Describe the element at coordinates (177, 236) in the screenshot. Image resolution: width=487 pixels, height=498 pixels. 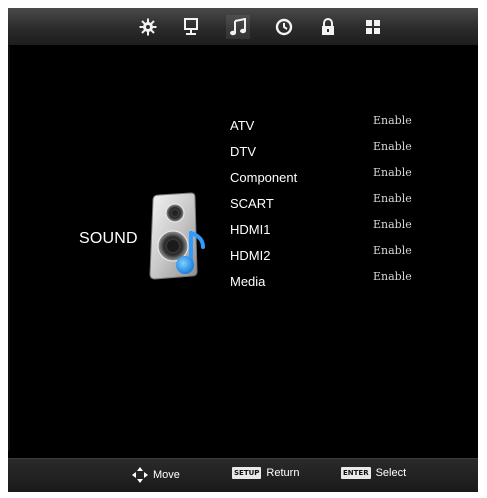
I see `speaker-icon` at that location.